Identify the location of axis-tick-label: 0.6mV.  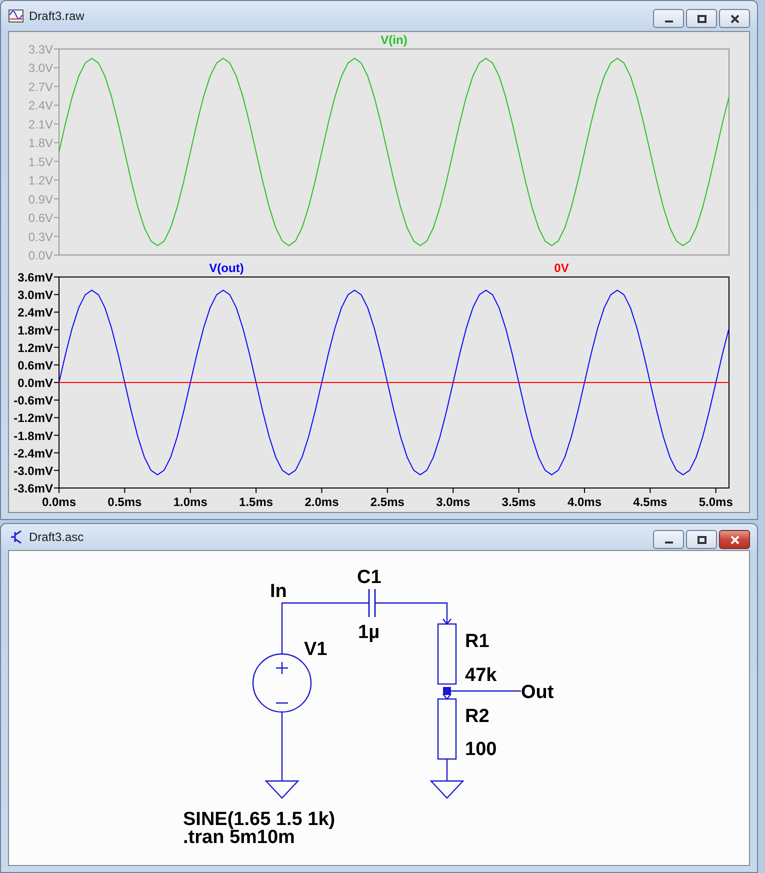
(35, 365).